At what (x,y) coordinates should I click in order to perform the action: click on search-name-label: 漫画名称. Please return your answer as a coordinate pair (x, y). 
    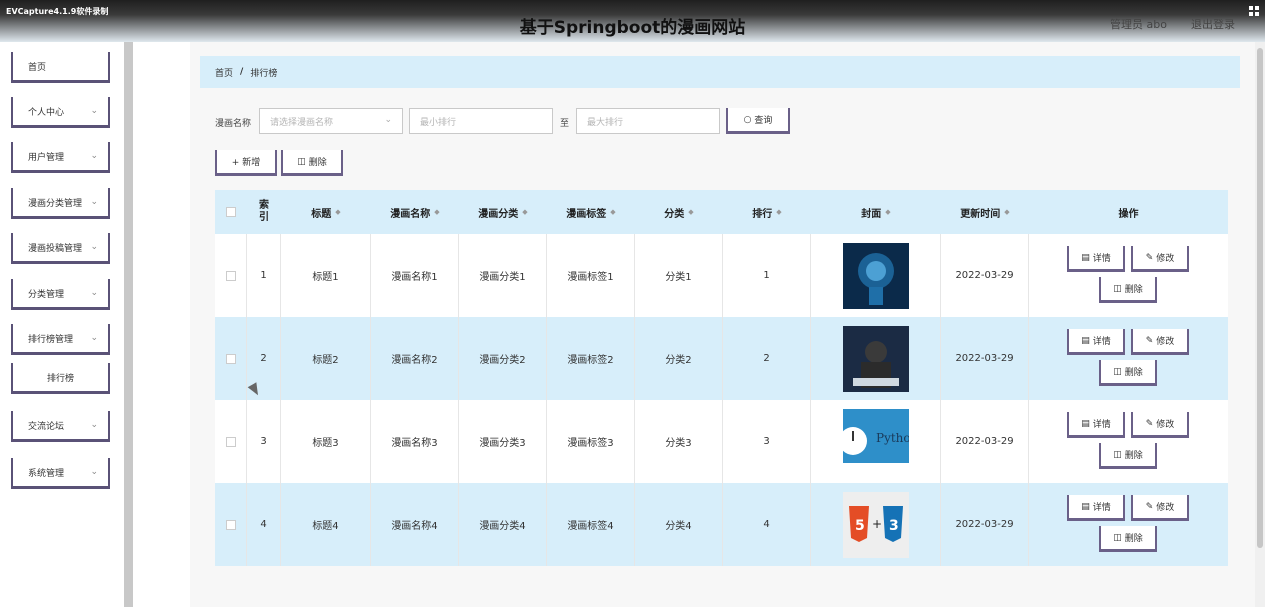
    Looking at the image, I should click on (233, 124).